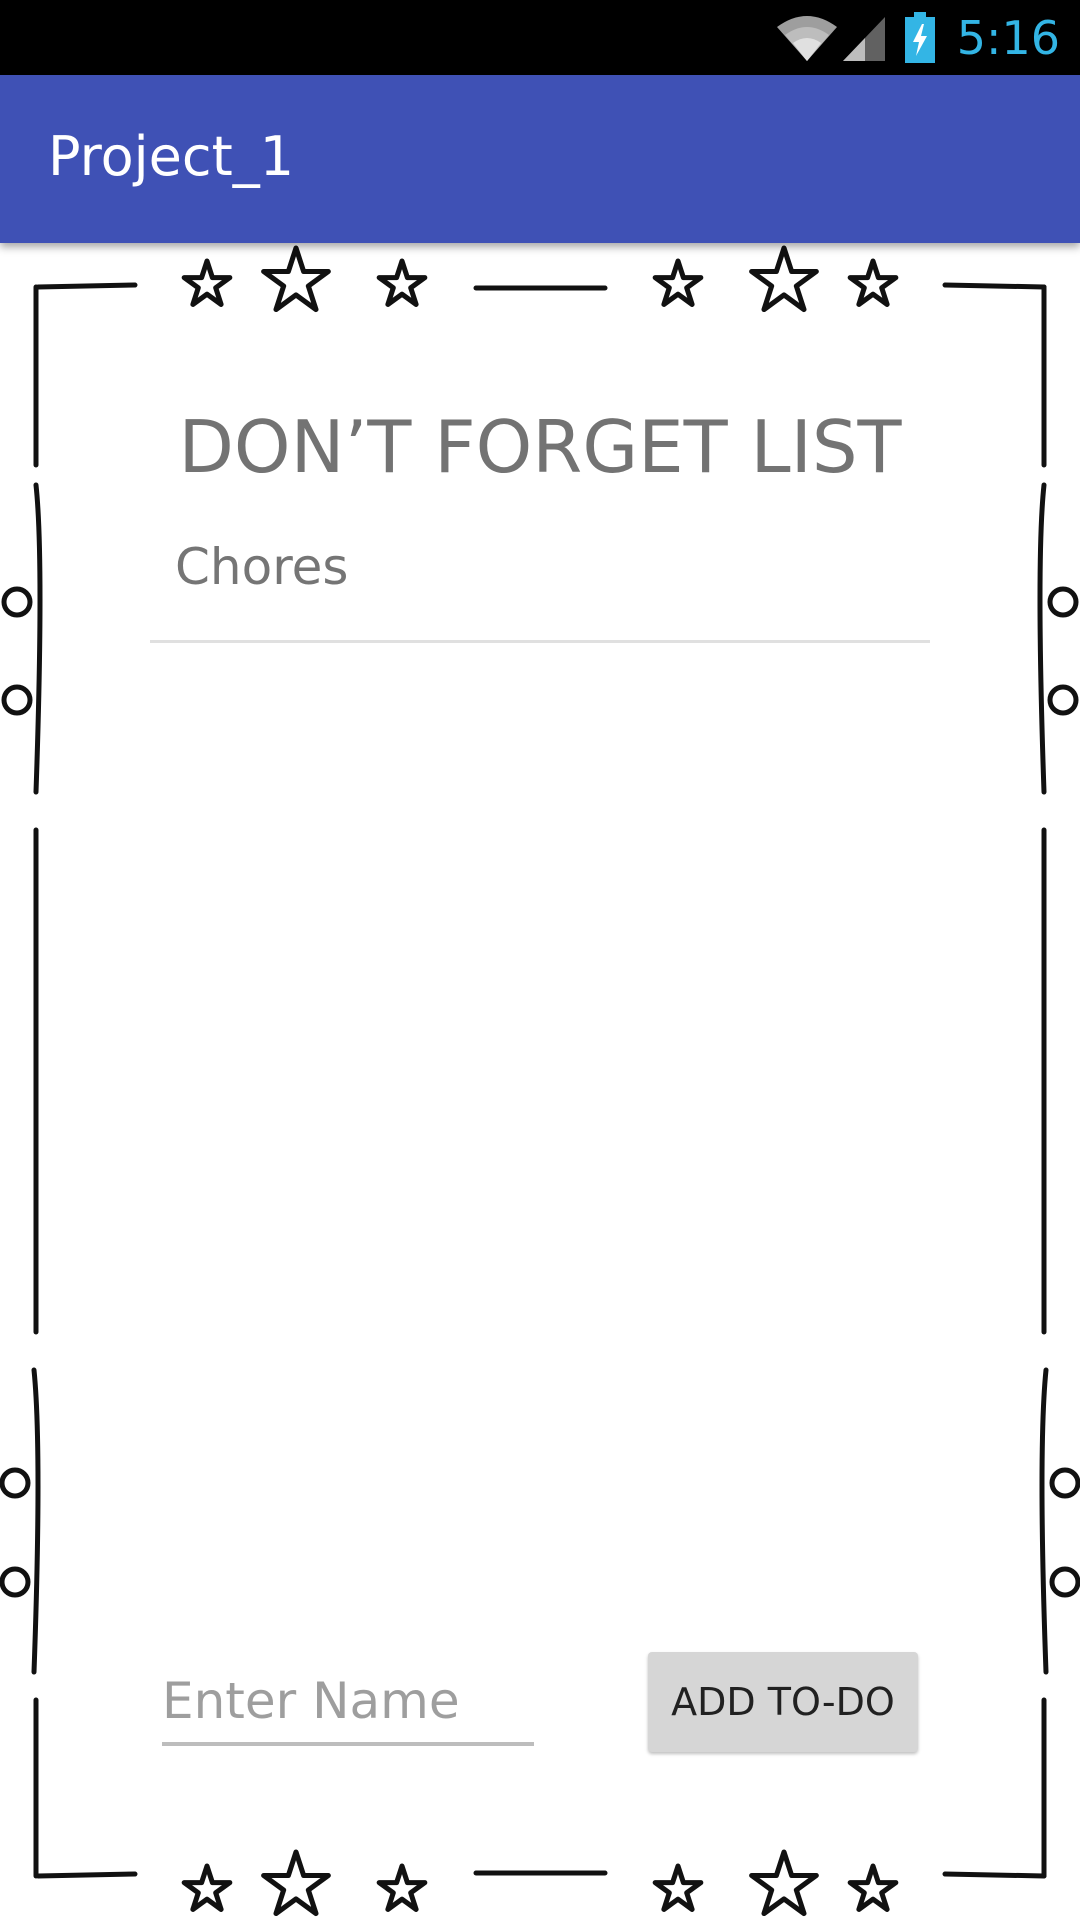 The width and height of the screenshot is (1080, 1920). What do you see at coordinates (262, 567) in the screenshot?
I see `list-item-label: Chores` at bounding box center [262, 567].